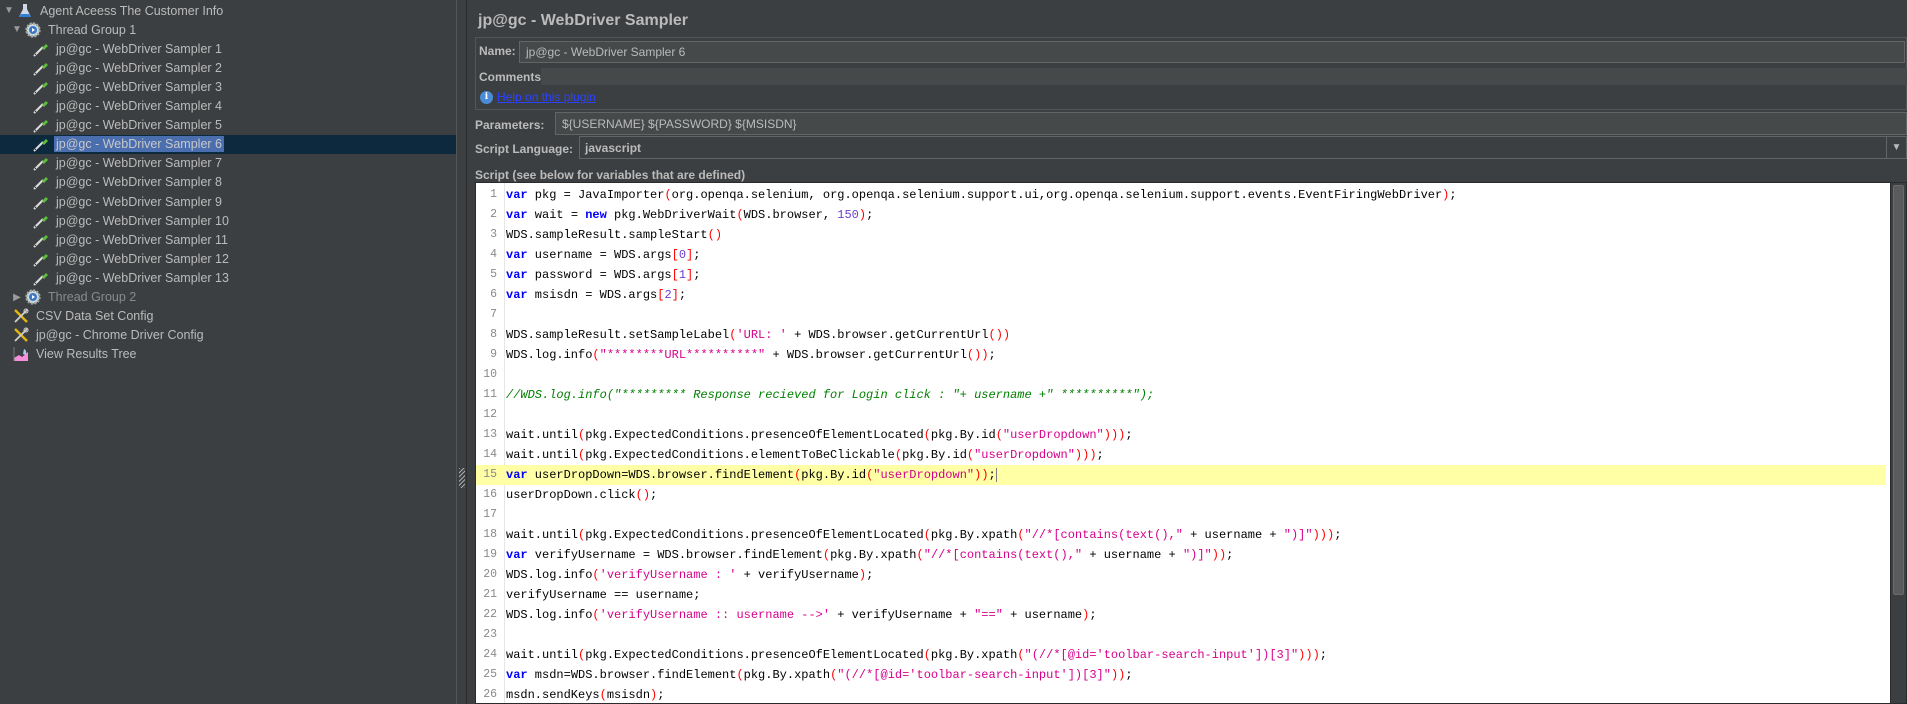  Describe the element at coordinates (1181, 295) in the screenshot. I see `code-line: 6 var msisdn = WDS.args[2];` at that location.